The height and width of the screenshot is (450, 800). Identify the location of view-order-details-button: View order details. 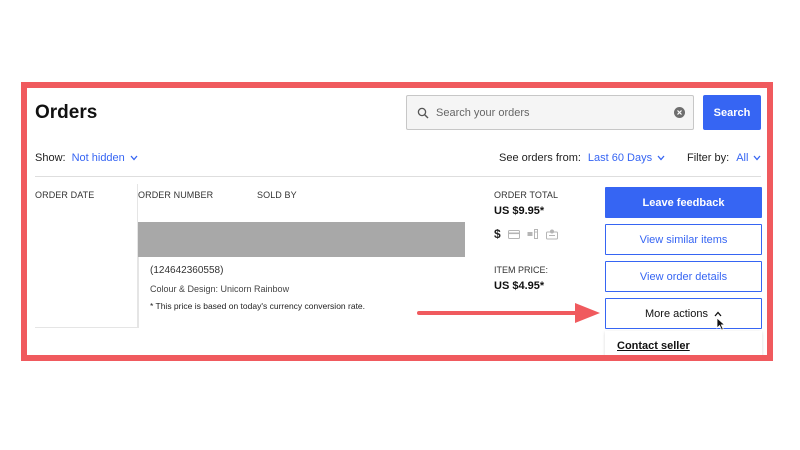
(683, 276).